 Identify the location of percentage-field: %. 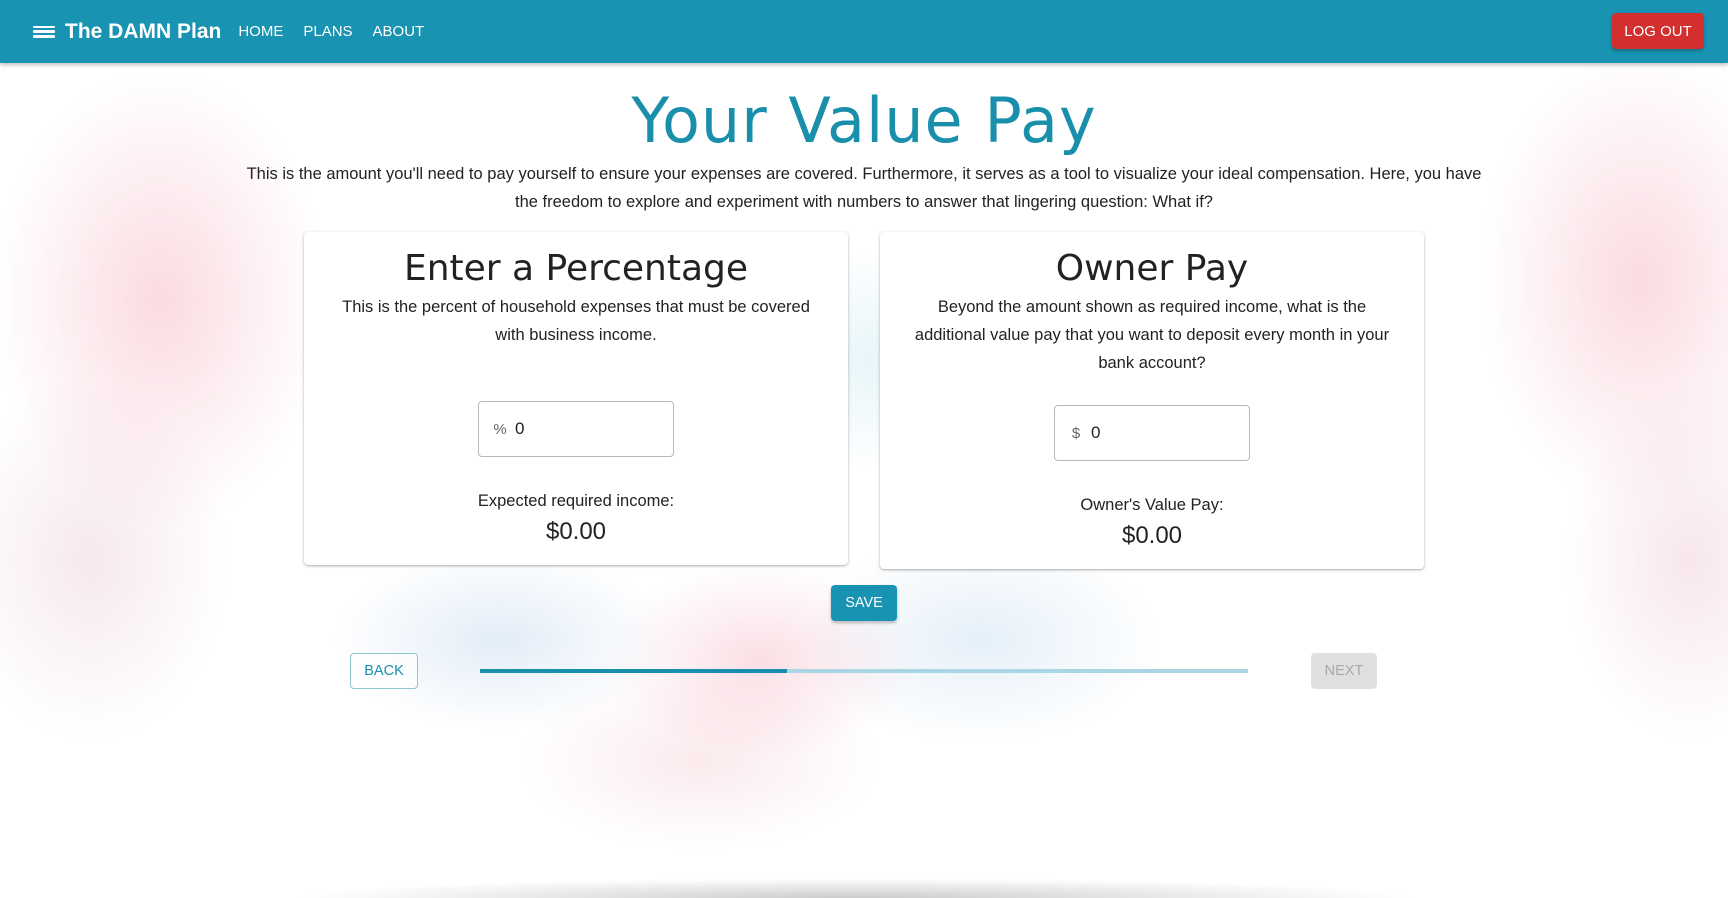
(576, 429).